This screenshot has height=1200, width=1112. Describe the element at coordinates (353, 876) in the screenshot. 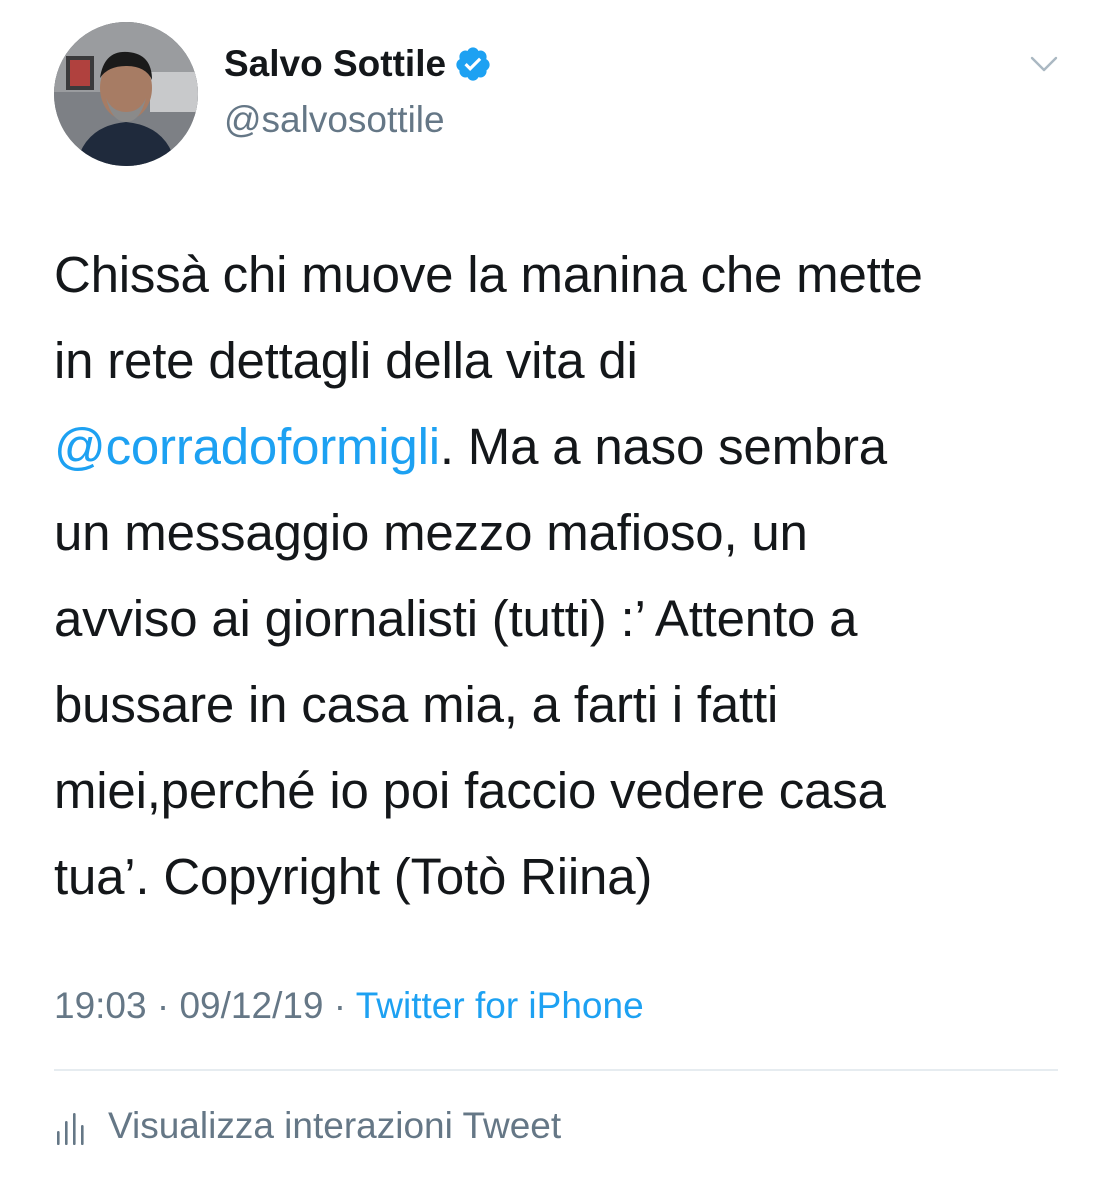

I see `tweet-body-text: tua’. Copyright (Totò Riina)` at that location.